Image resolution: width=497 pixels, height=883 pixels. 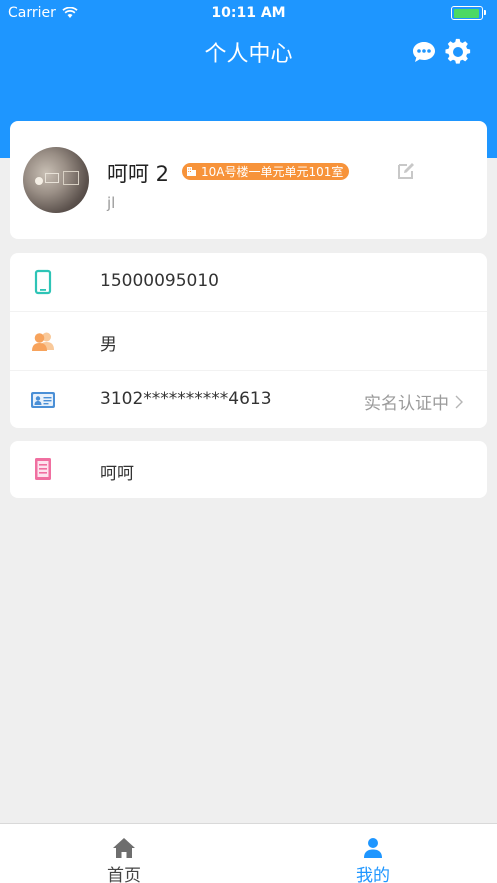 I want to click on note-row: 呵呵, so click(x=248, y=470).